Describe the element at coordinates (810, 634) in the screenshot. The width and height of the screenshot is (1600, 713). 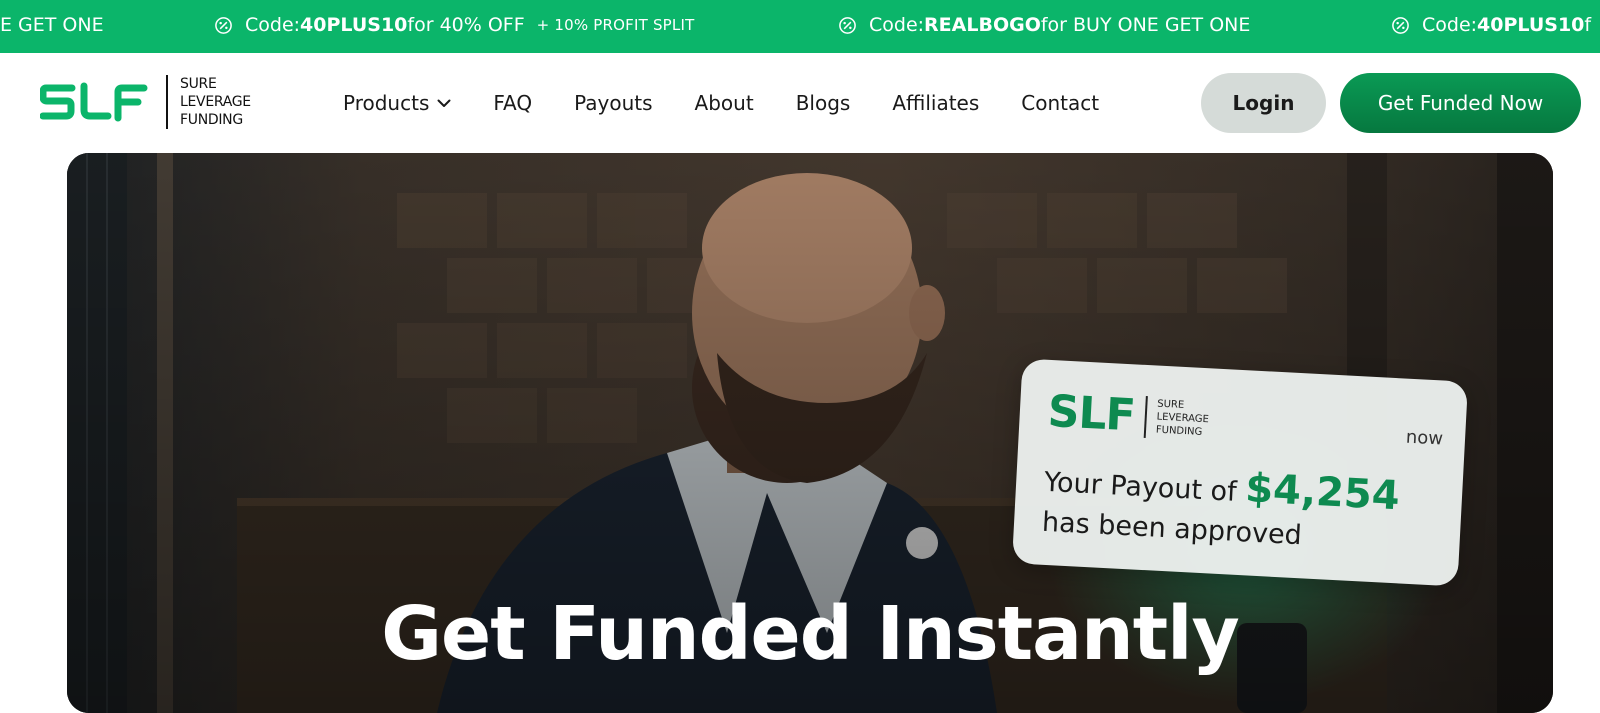
I see `hero-title: Get Funded Instantly` at that location.